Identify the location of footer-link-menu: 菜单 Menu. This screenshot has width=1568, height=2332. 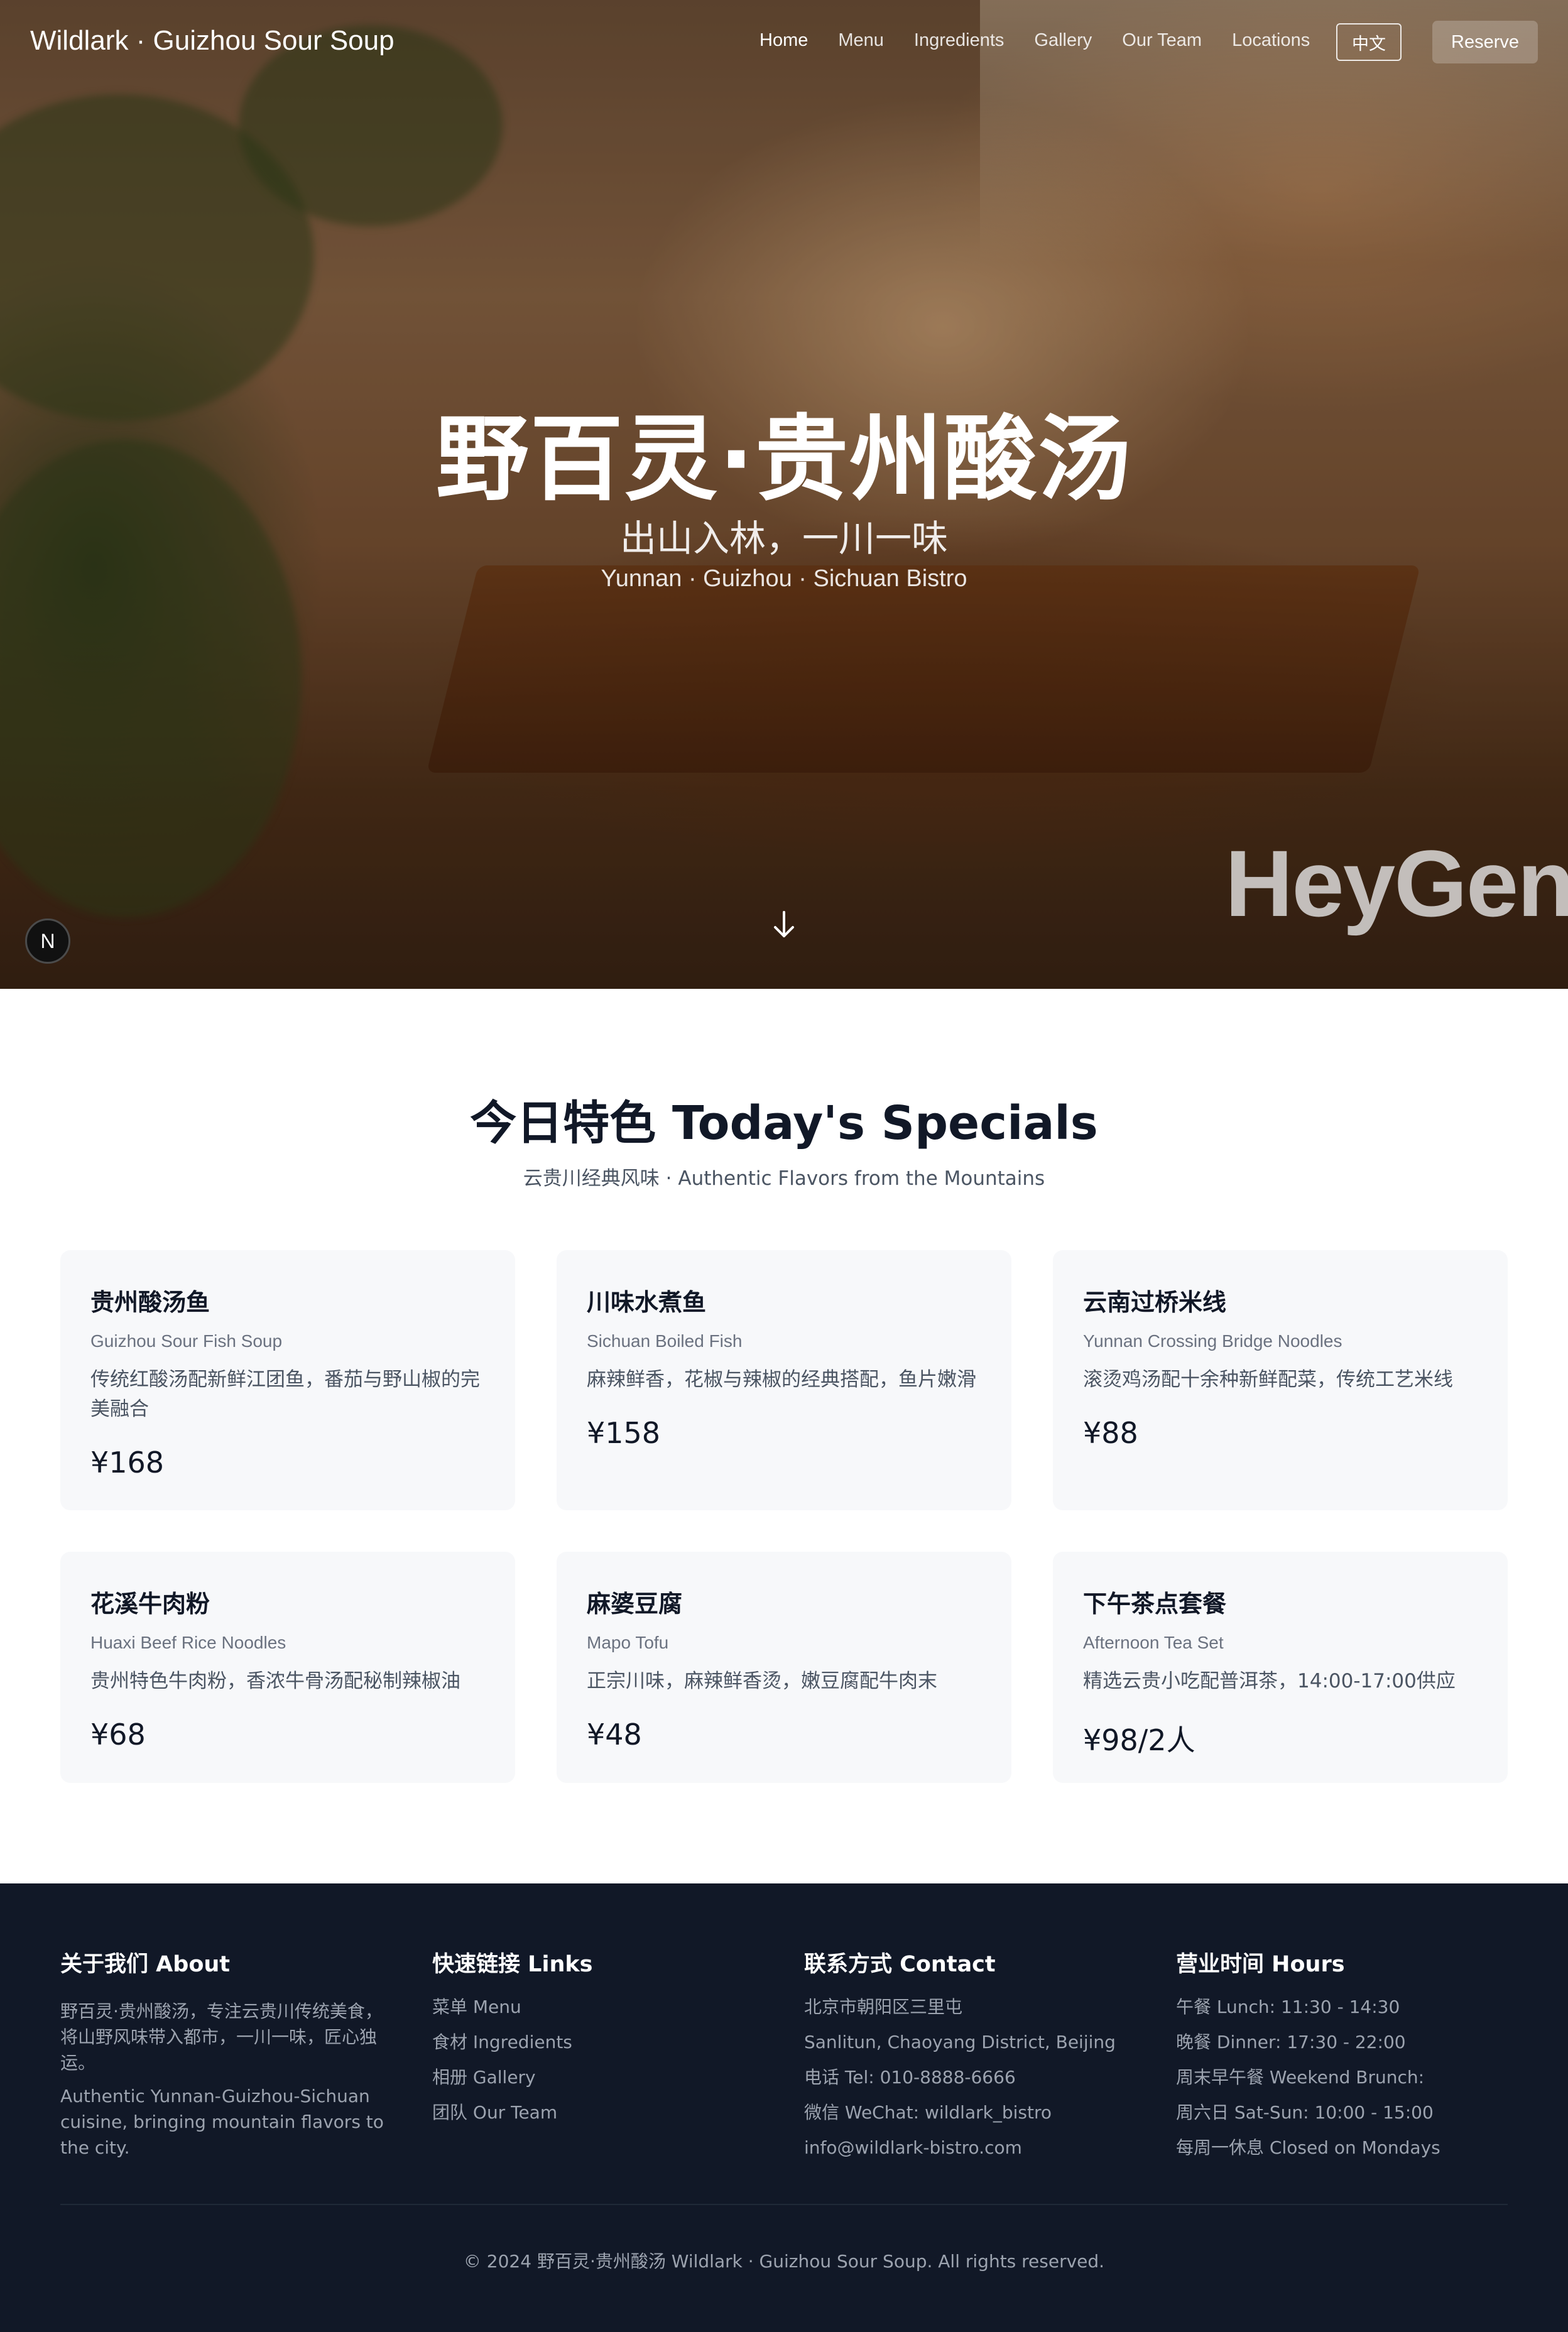
(601, 2007).